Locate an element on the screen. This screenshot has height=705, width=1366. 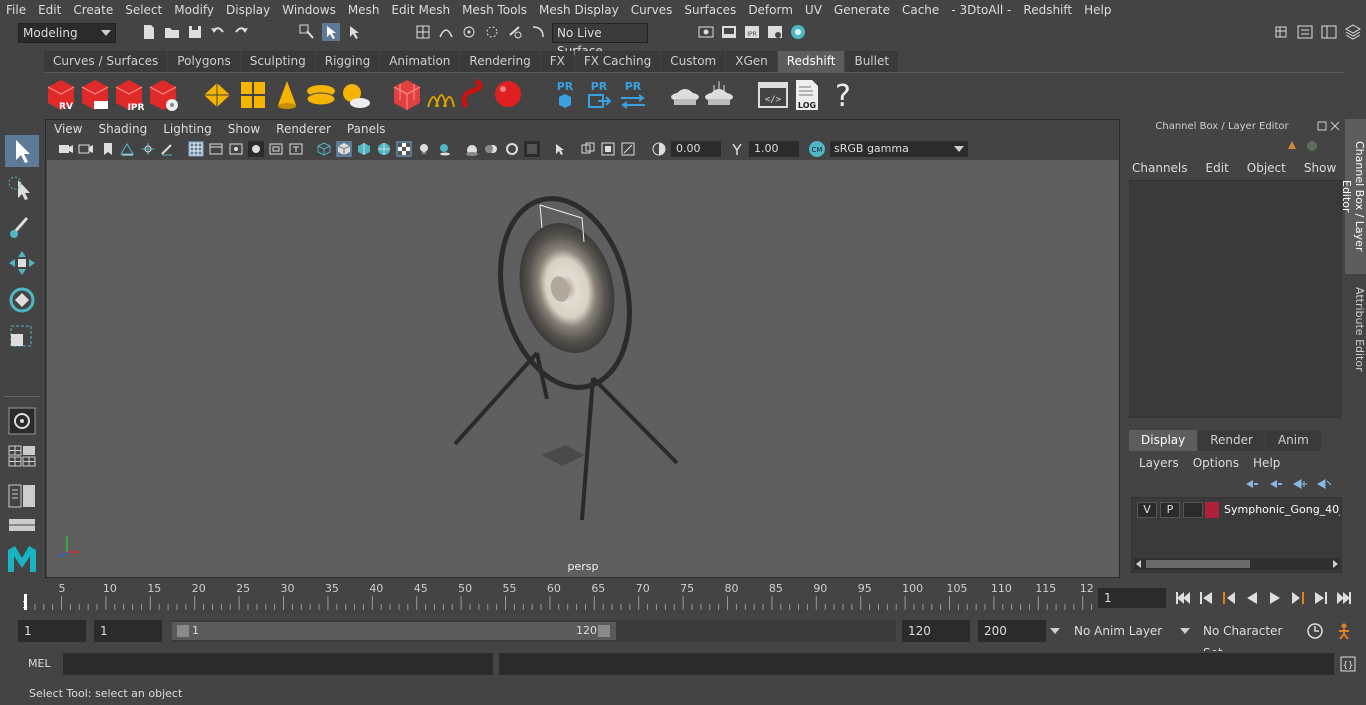
exposure-field: 0.00 is located at coordinates (696, 149).